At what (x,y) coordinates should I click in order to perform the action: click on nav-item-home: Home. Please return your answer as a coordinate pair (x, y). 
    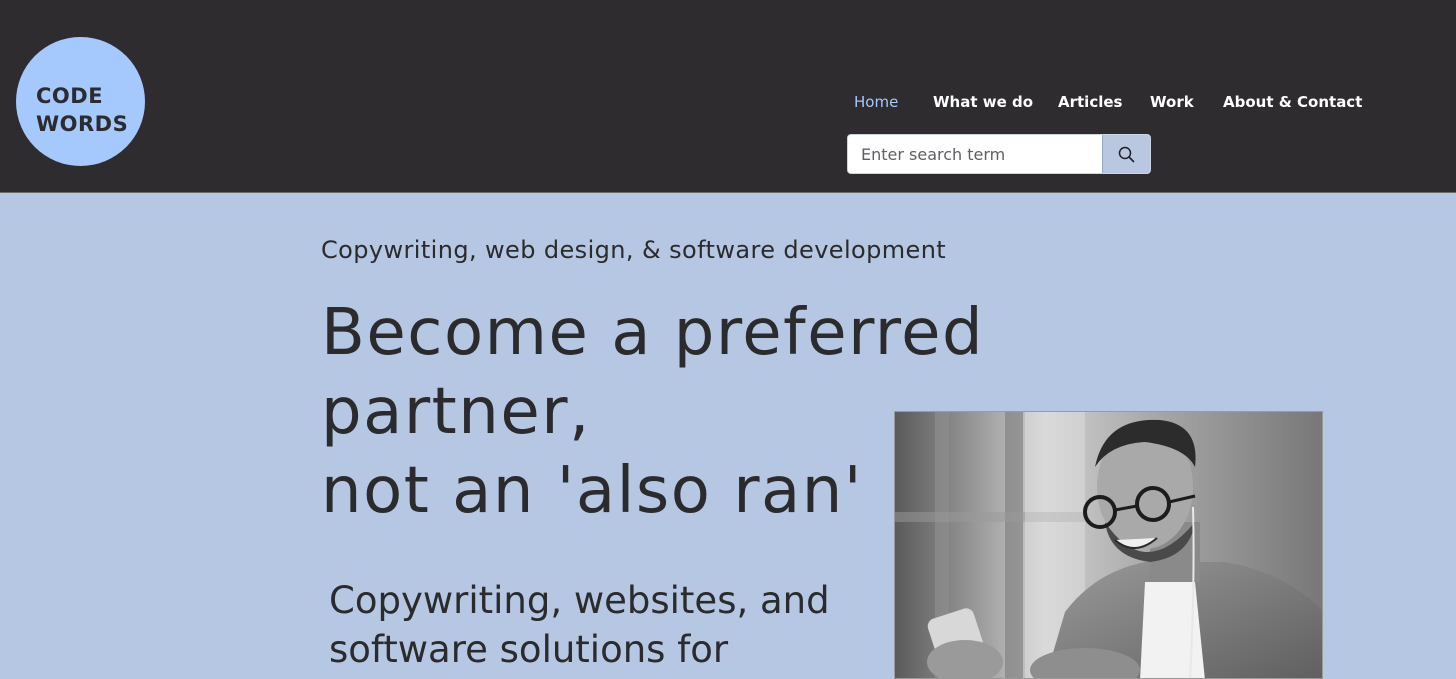
    Looking at the image, I should click on (876, 102).